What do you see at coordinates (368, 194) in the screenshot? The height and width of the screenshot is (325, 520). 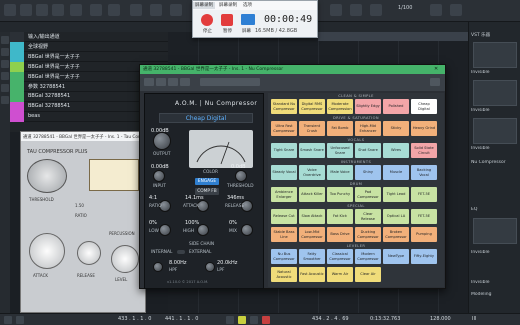 I see `preset-button: Pad Compressor` at bounding box center [368, 194].